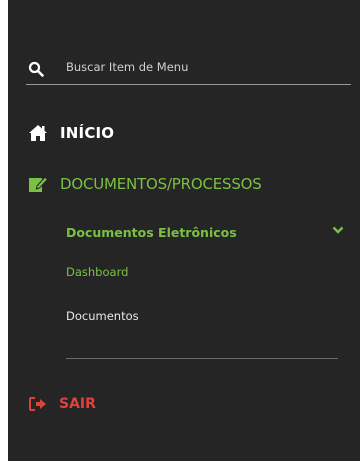 The height and width of the screenshot is (461, 360). What do you see at coordinates (36, 69) in the screenshot?
I see `search-icon` at bounding box center [36, 69].